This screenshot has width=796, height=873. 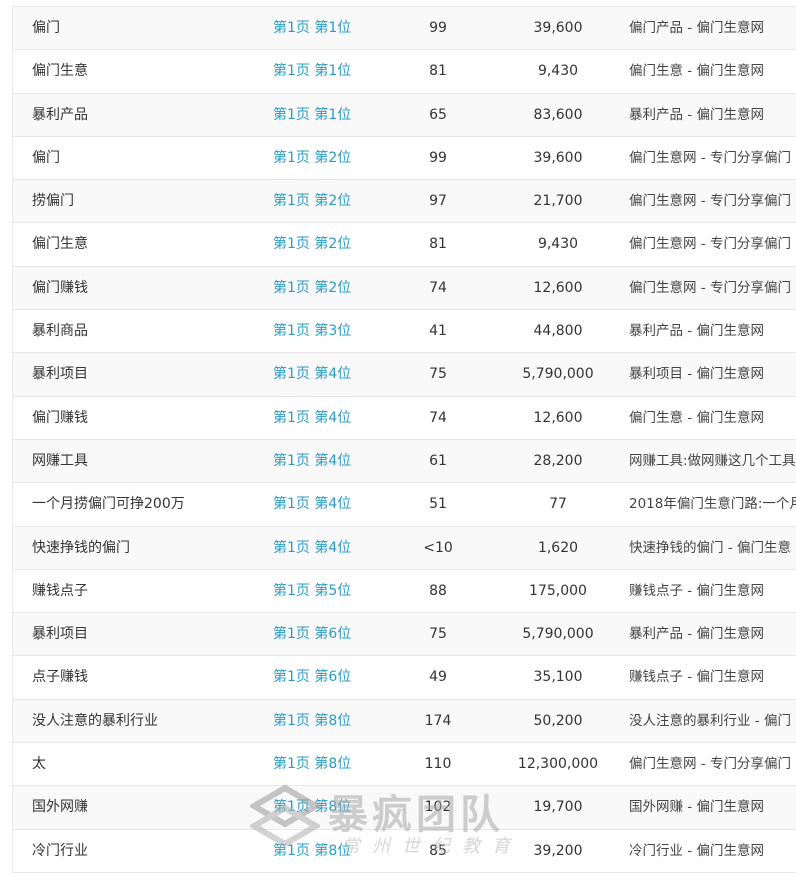 I want to click on page-title-cell: 网赚工具:做网赚这几个工具, so click(x=712, y=460).